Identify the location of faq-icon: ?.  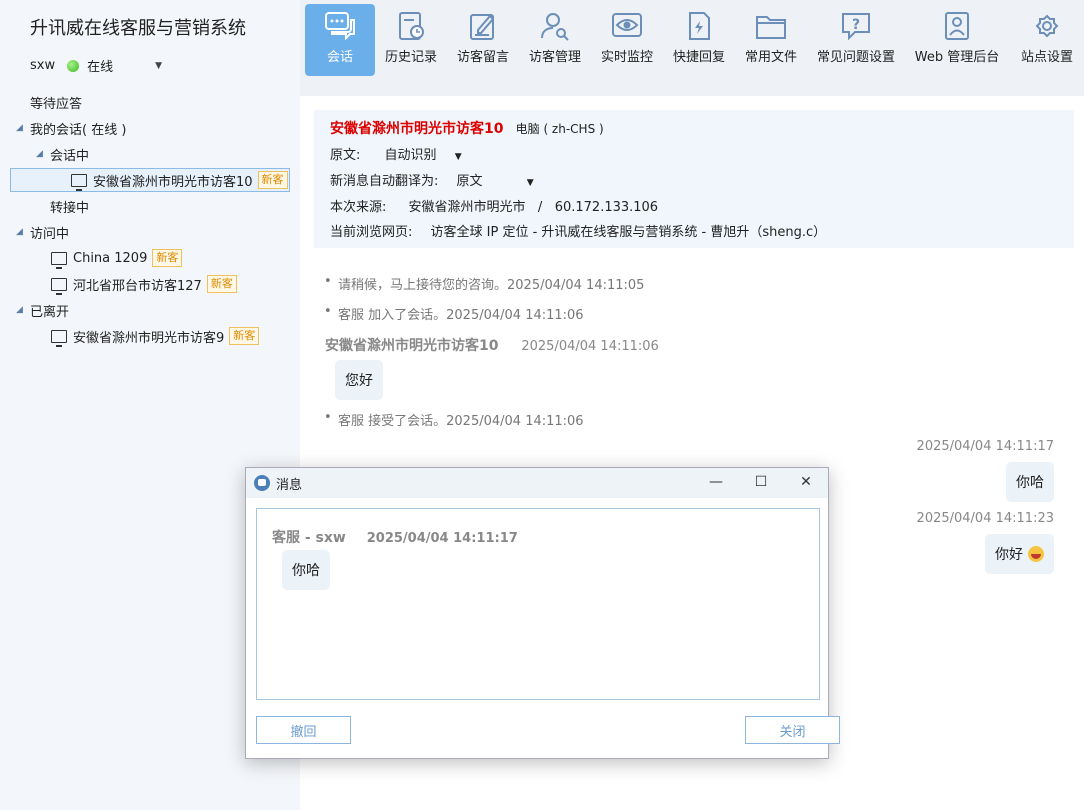
(856, 27).